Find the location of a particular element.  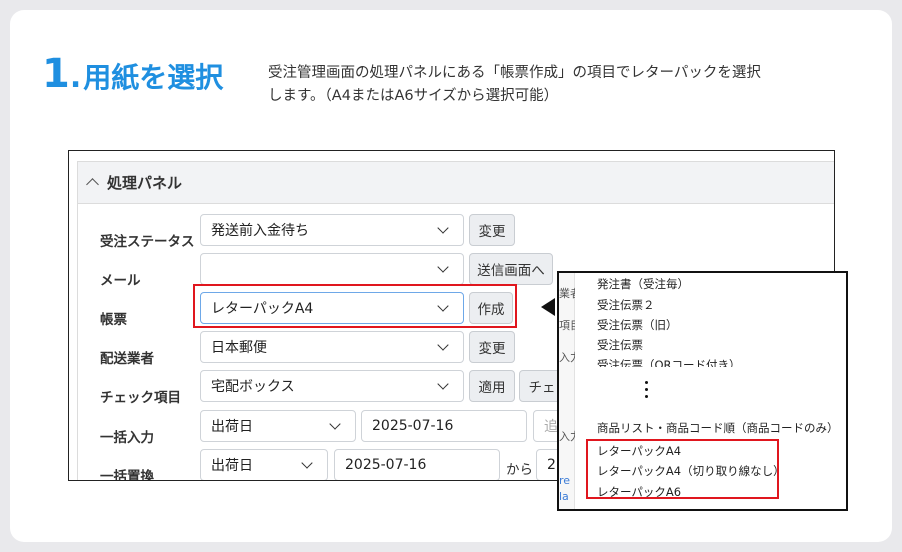

bulk-replace-field-select: 出荷日 is located at coordinates (264, 464).